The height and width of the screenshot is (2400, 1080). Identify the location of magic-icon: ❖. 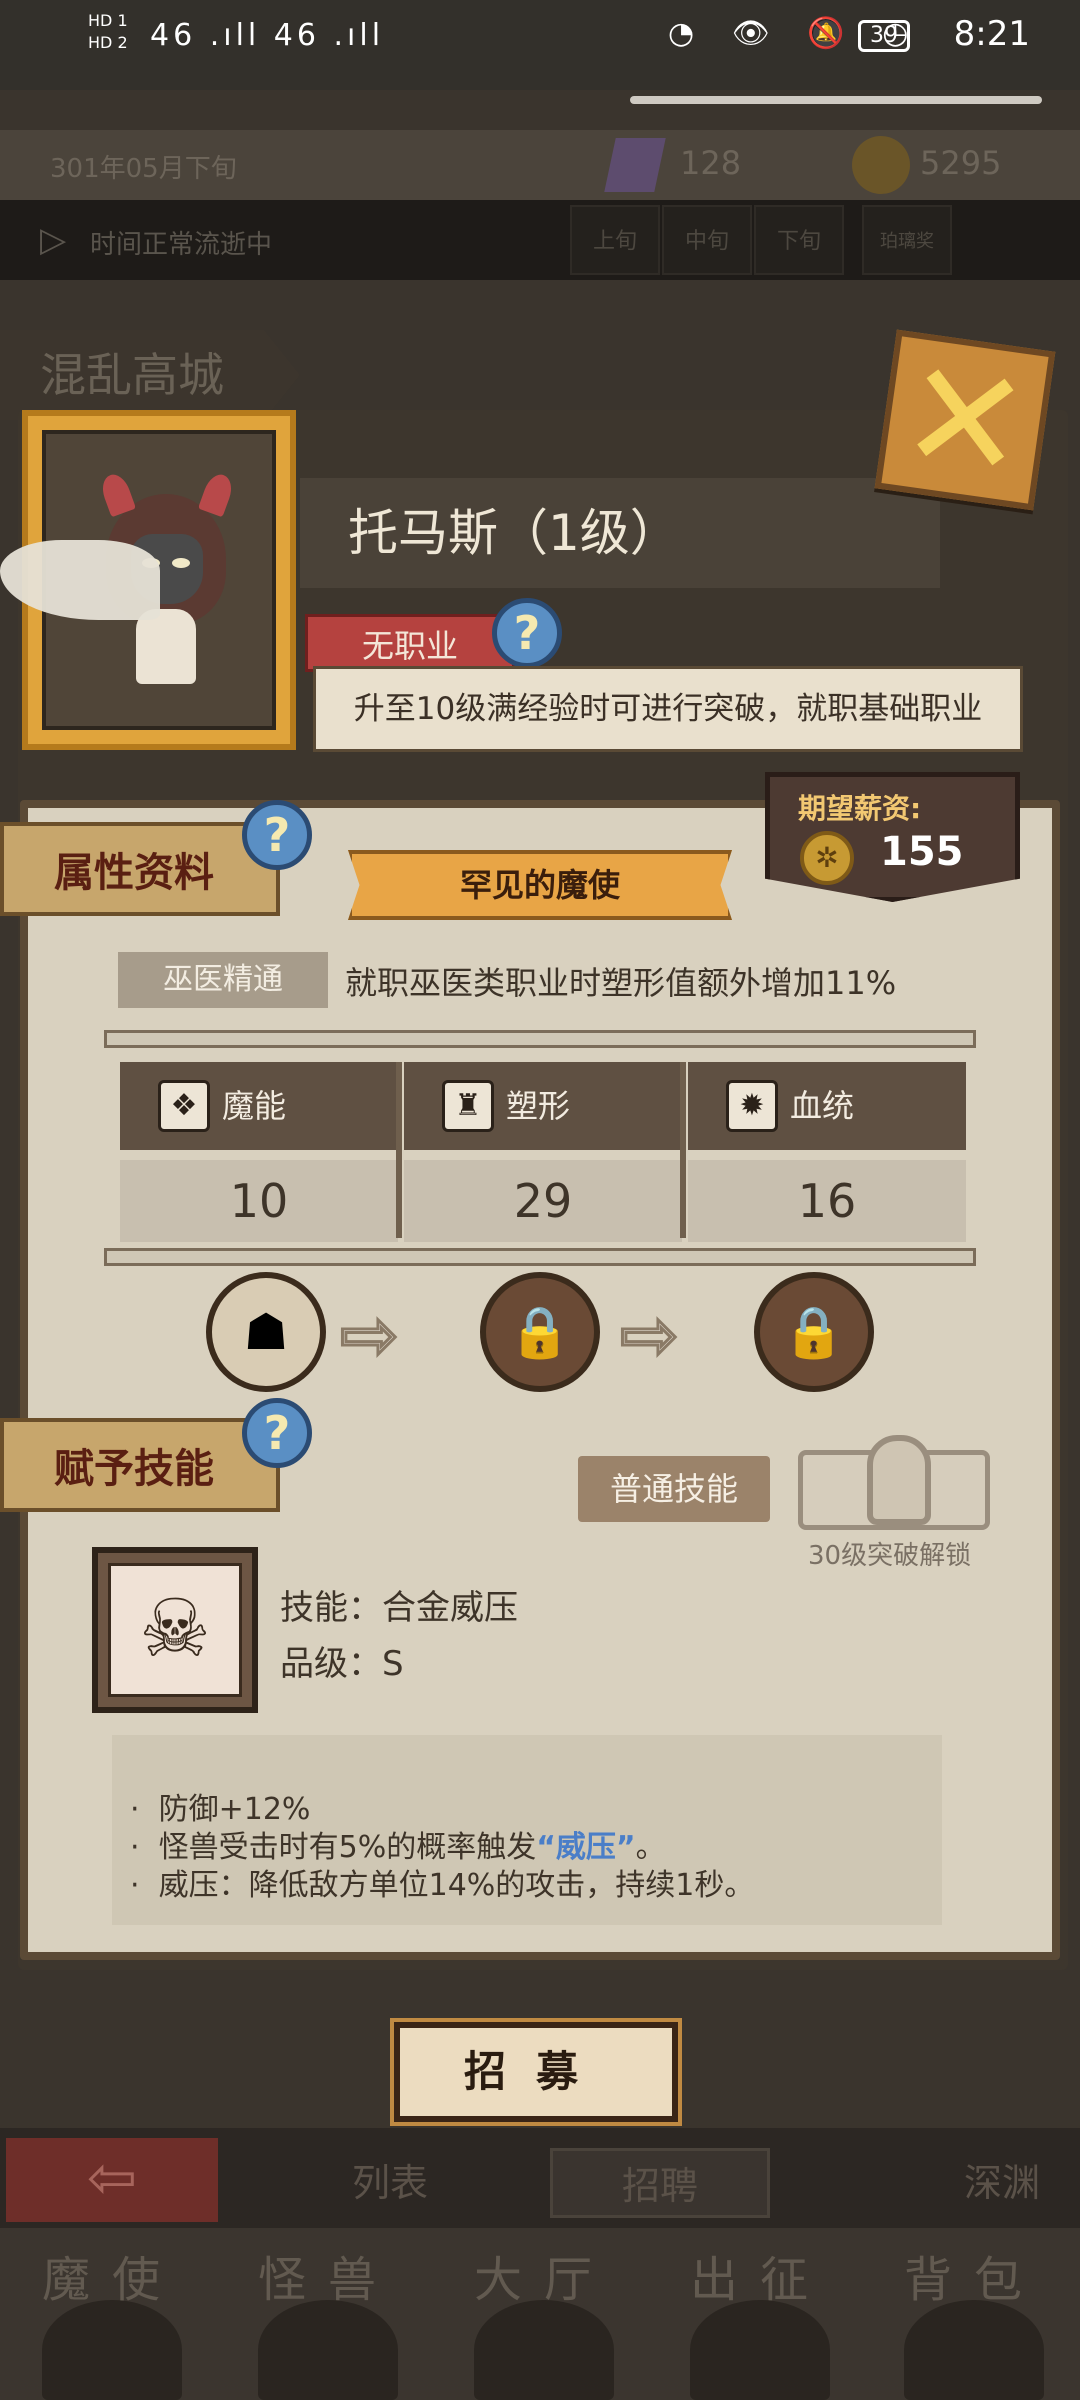
(184, 1106).